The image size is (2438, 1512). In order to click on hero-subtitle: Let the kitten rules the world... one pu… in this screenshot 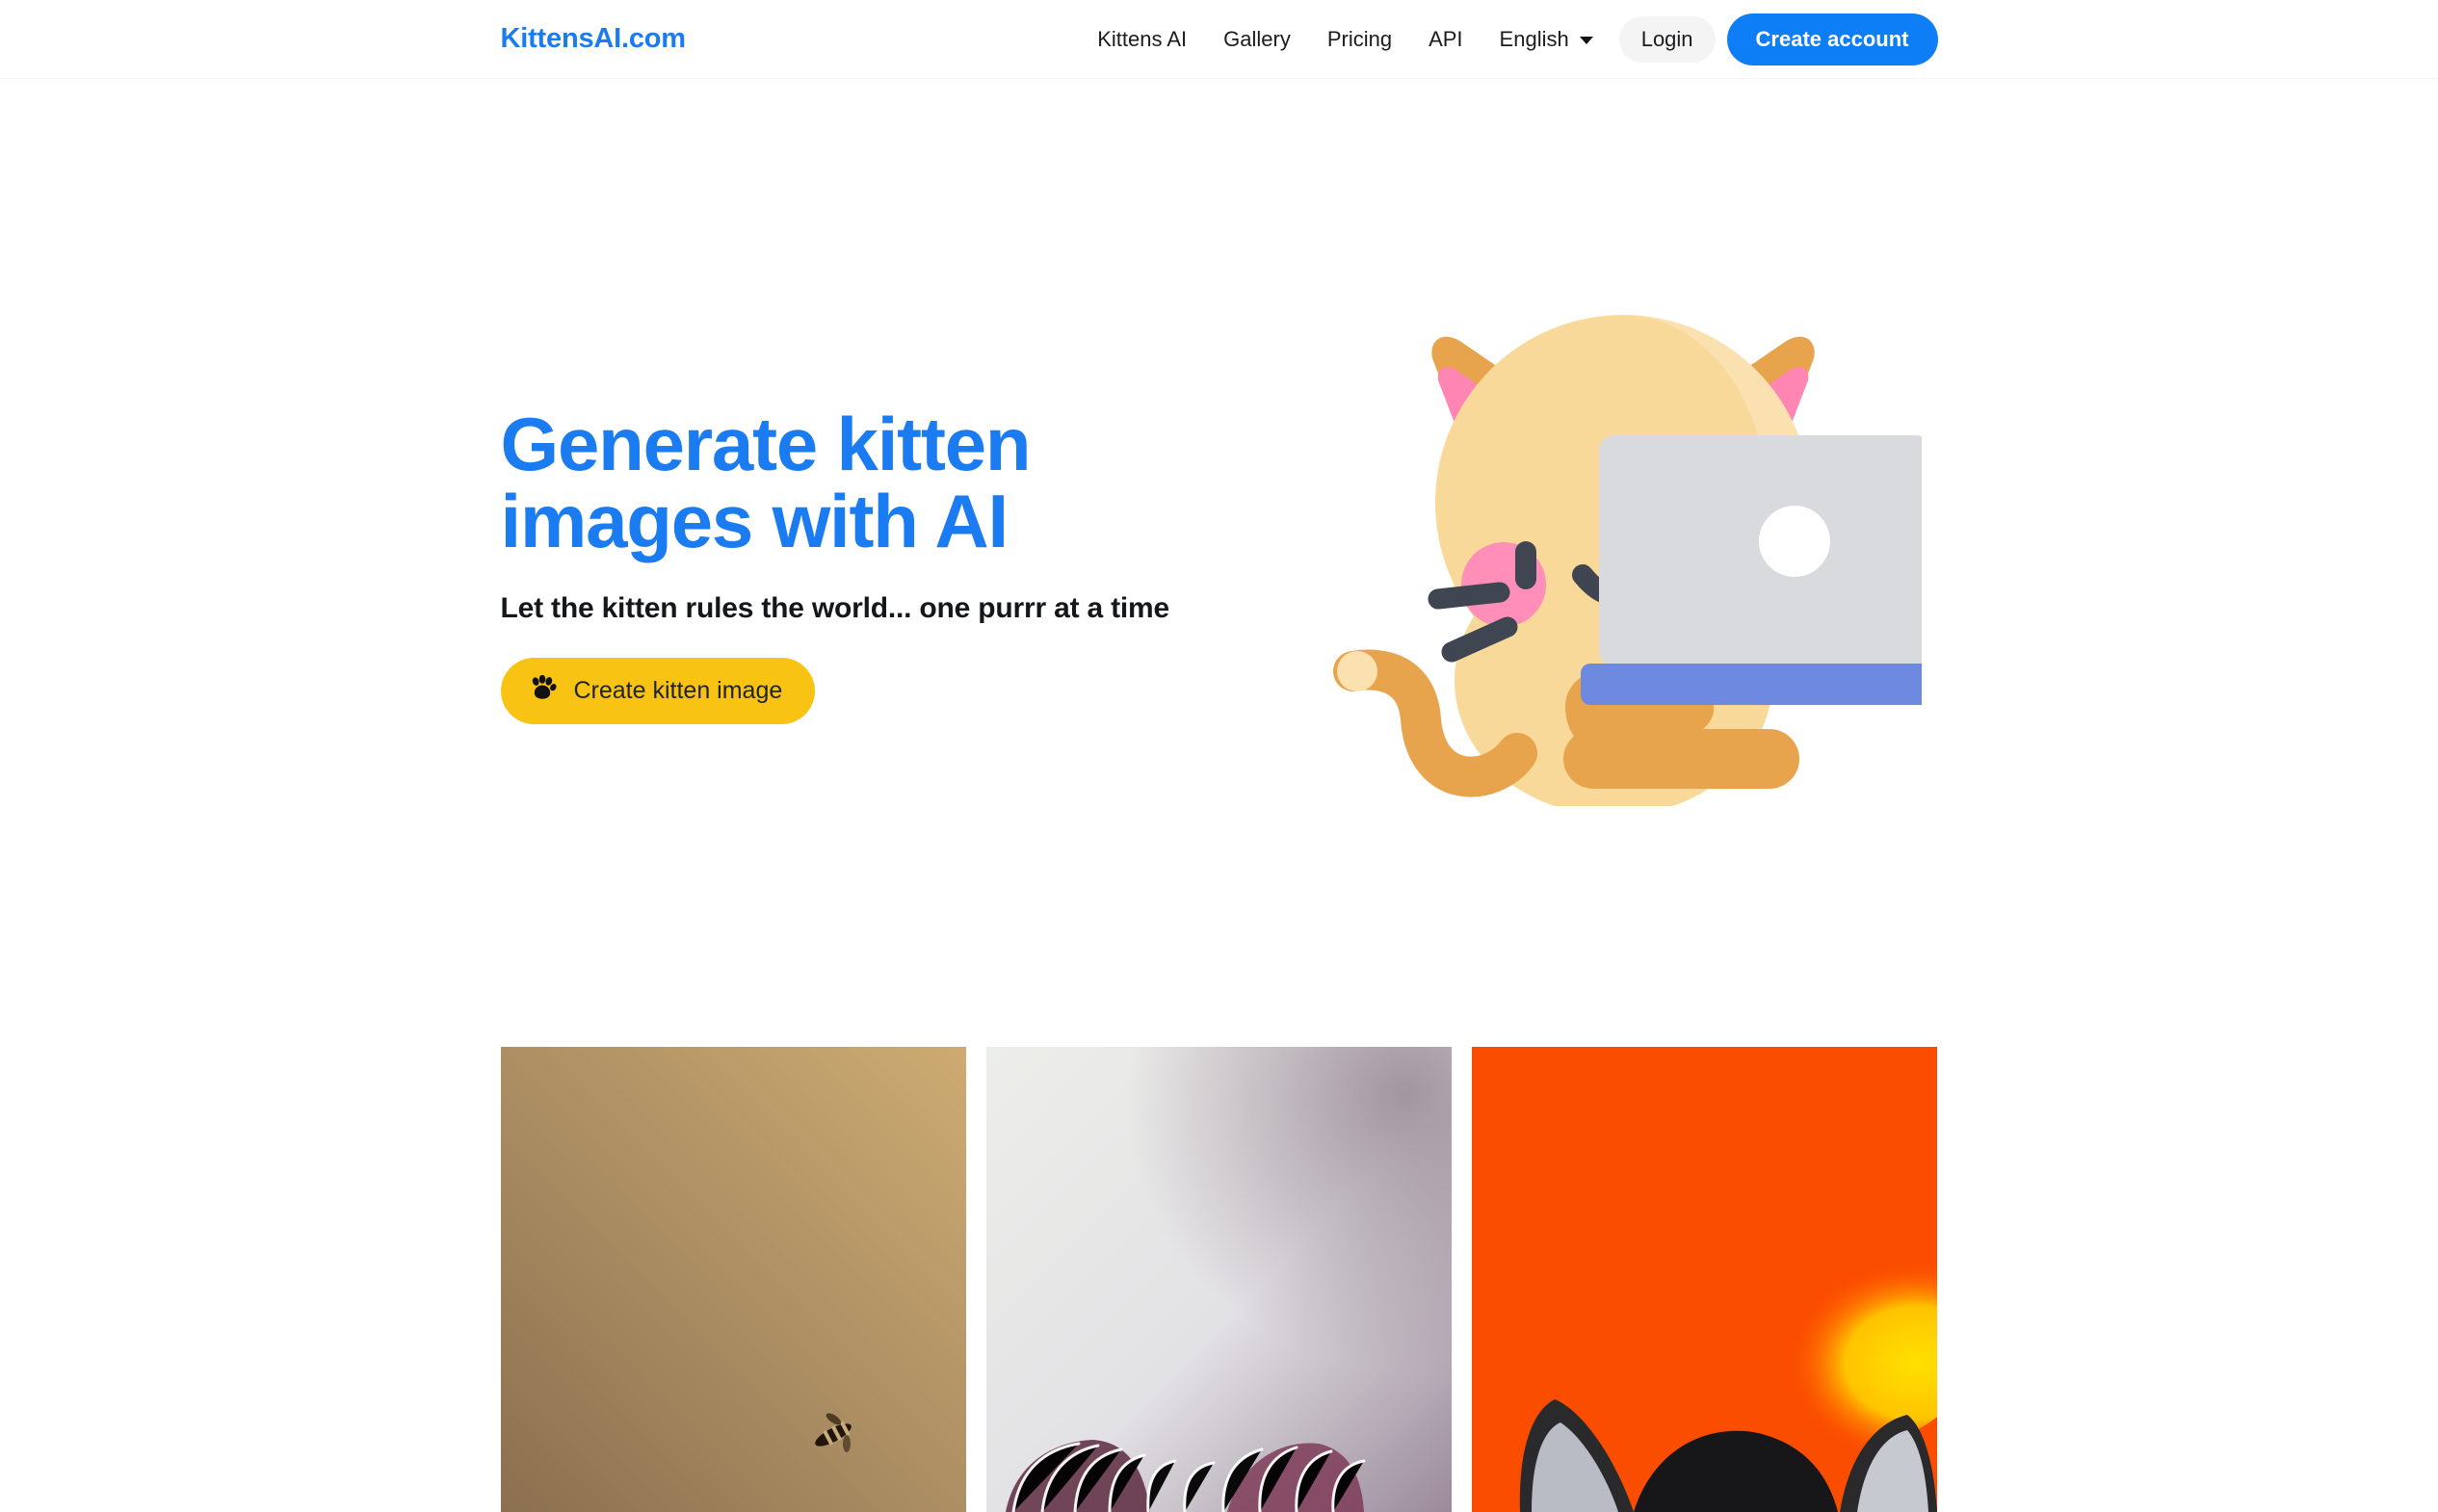, I will do `click(835, 608)`.